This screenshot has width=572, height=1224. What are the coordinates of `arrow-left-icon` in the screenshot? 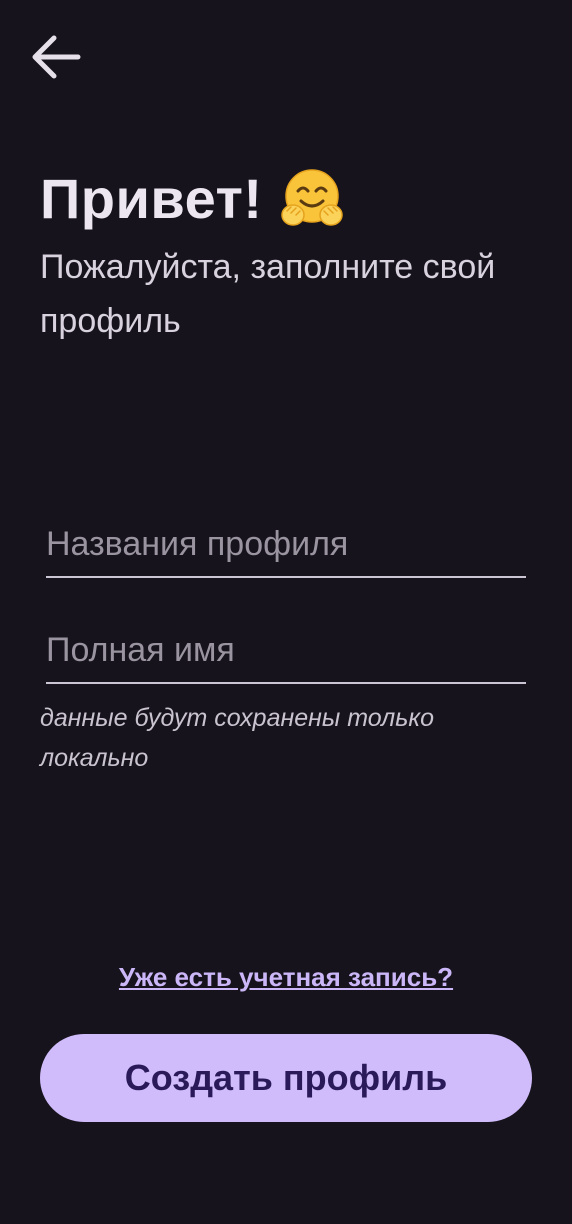 It's located at (56, 57).